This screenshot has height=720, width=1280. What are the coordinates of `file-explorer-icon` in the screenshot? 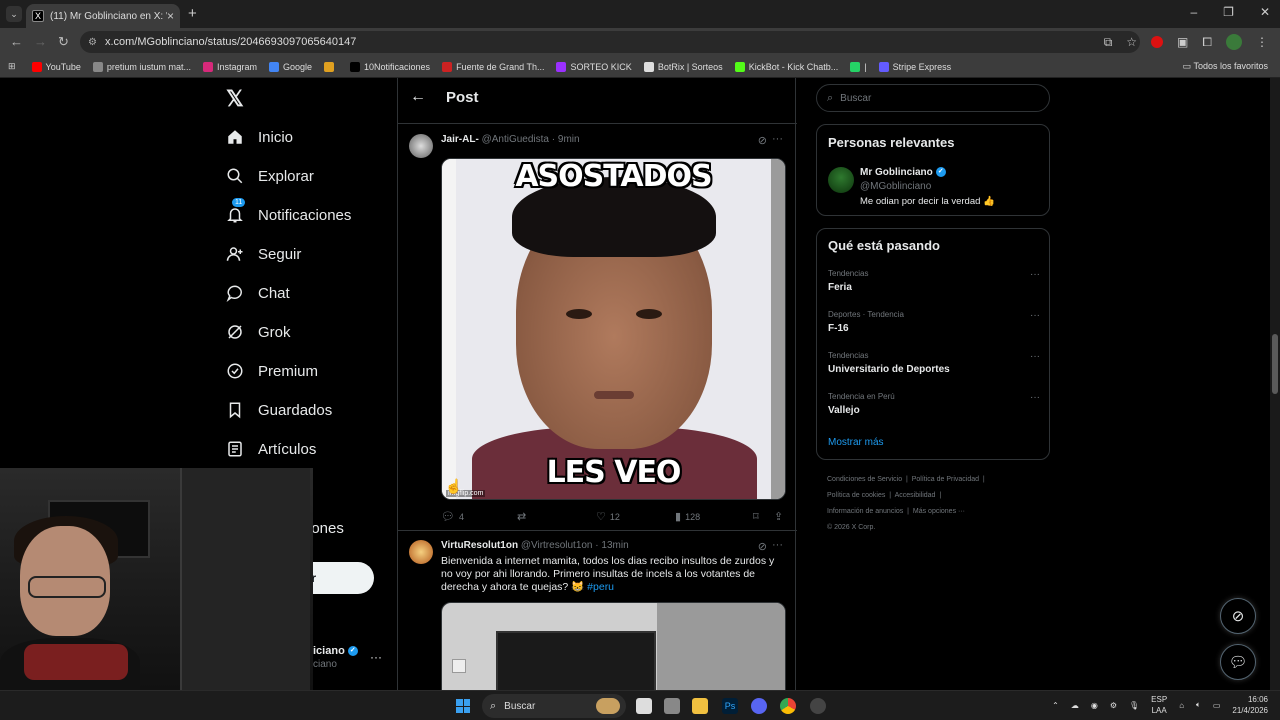 It's located at (700, 706).